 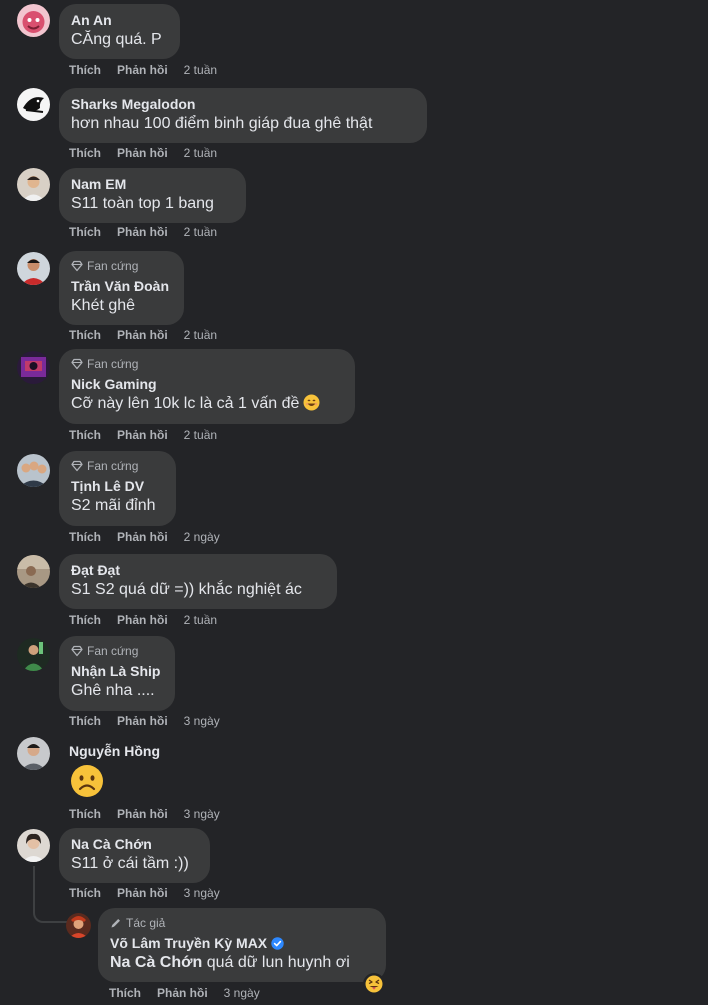 What do you see at coordinates (276, 962) in the screenshot?
I see `reply-text-content: quá dữ lun huynh ơi` at bounding box center [276, 962].